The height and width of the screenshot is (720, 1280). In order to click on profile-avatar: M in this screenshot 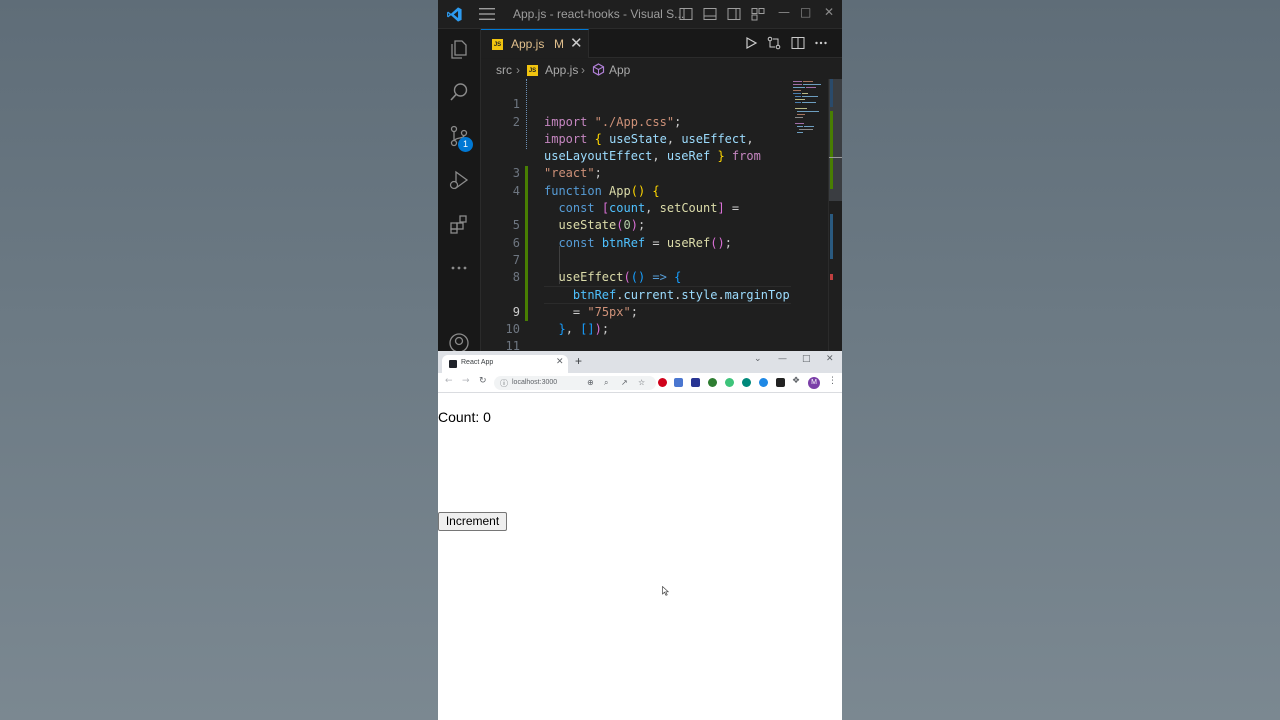, I will do `click(814, 383)`.